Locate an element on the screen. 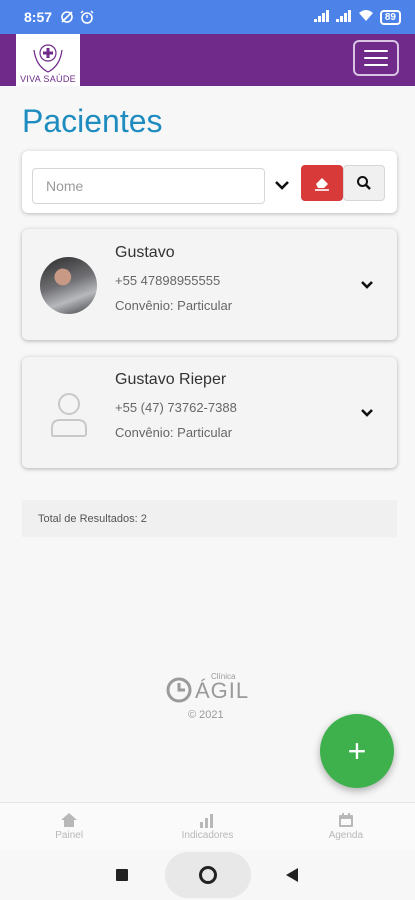 The width and height of the screenshot is (415, 900). system-nav-bar is located at coordinates (207, 875).